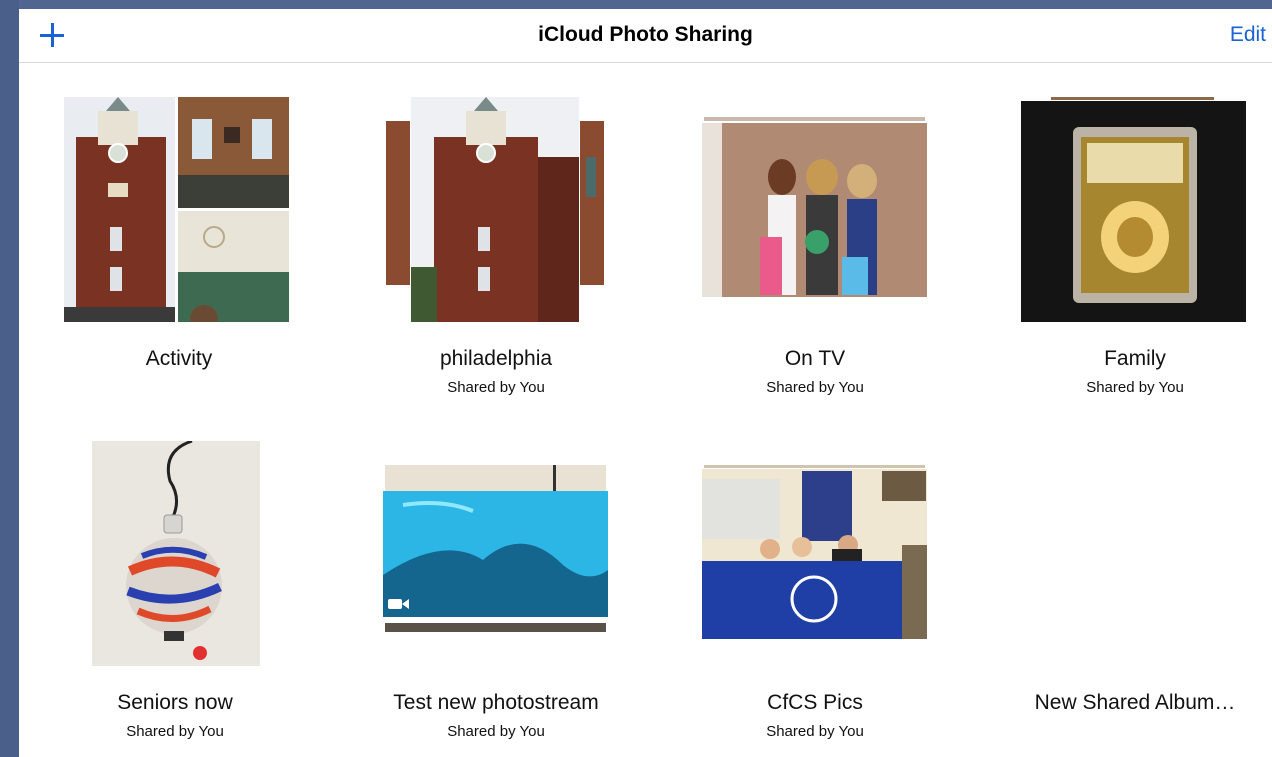  I want to click on device-frame-top, so click(636, 4).